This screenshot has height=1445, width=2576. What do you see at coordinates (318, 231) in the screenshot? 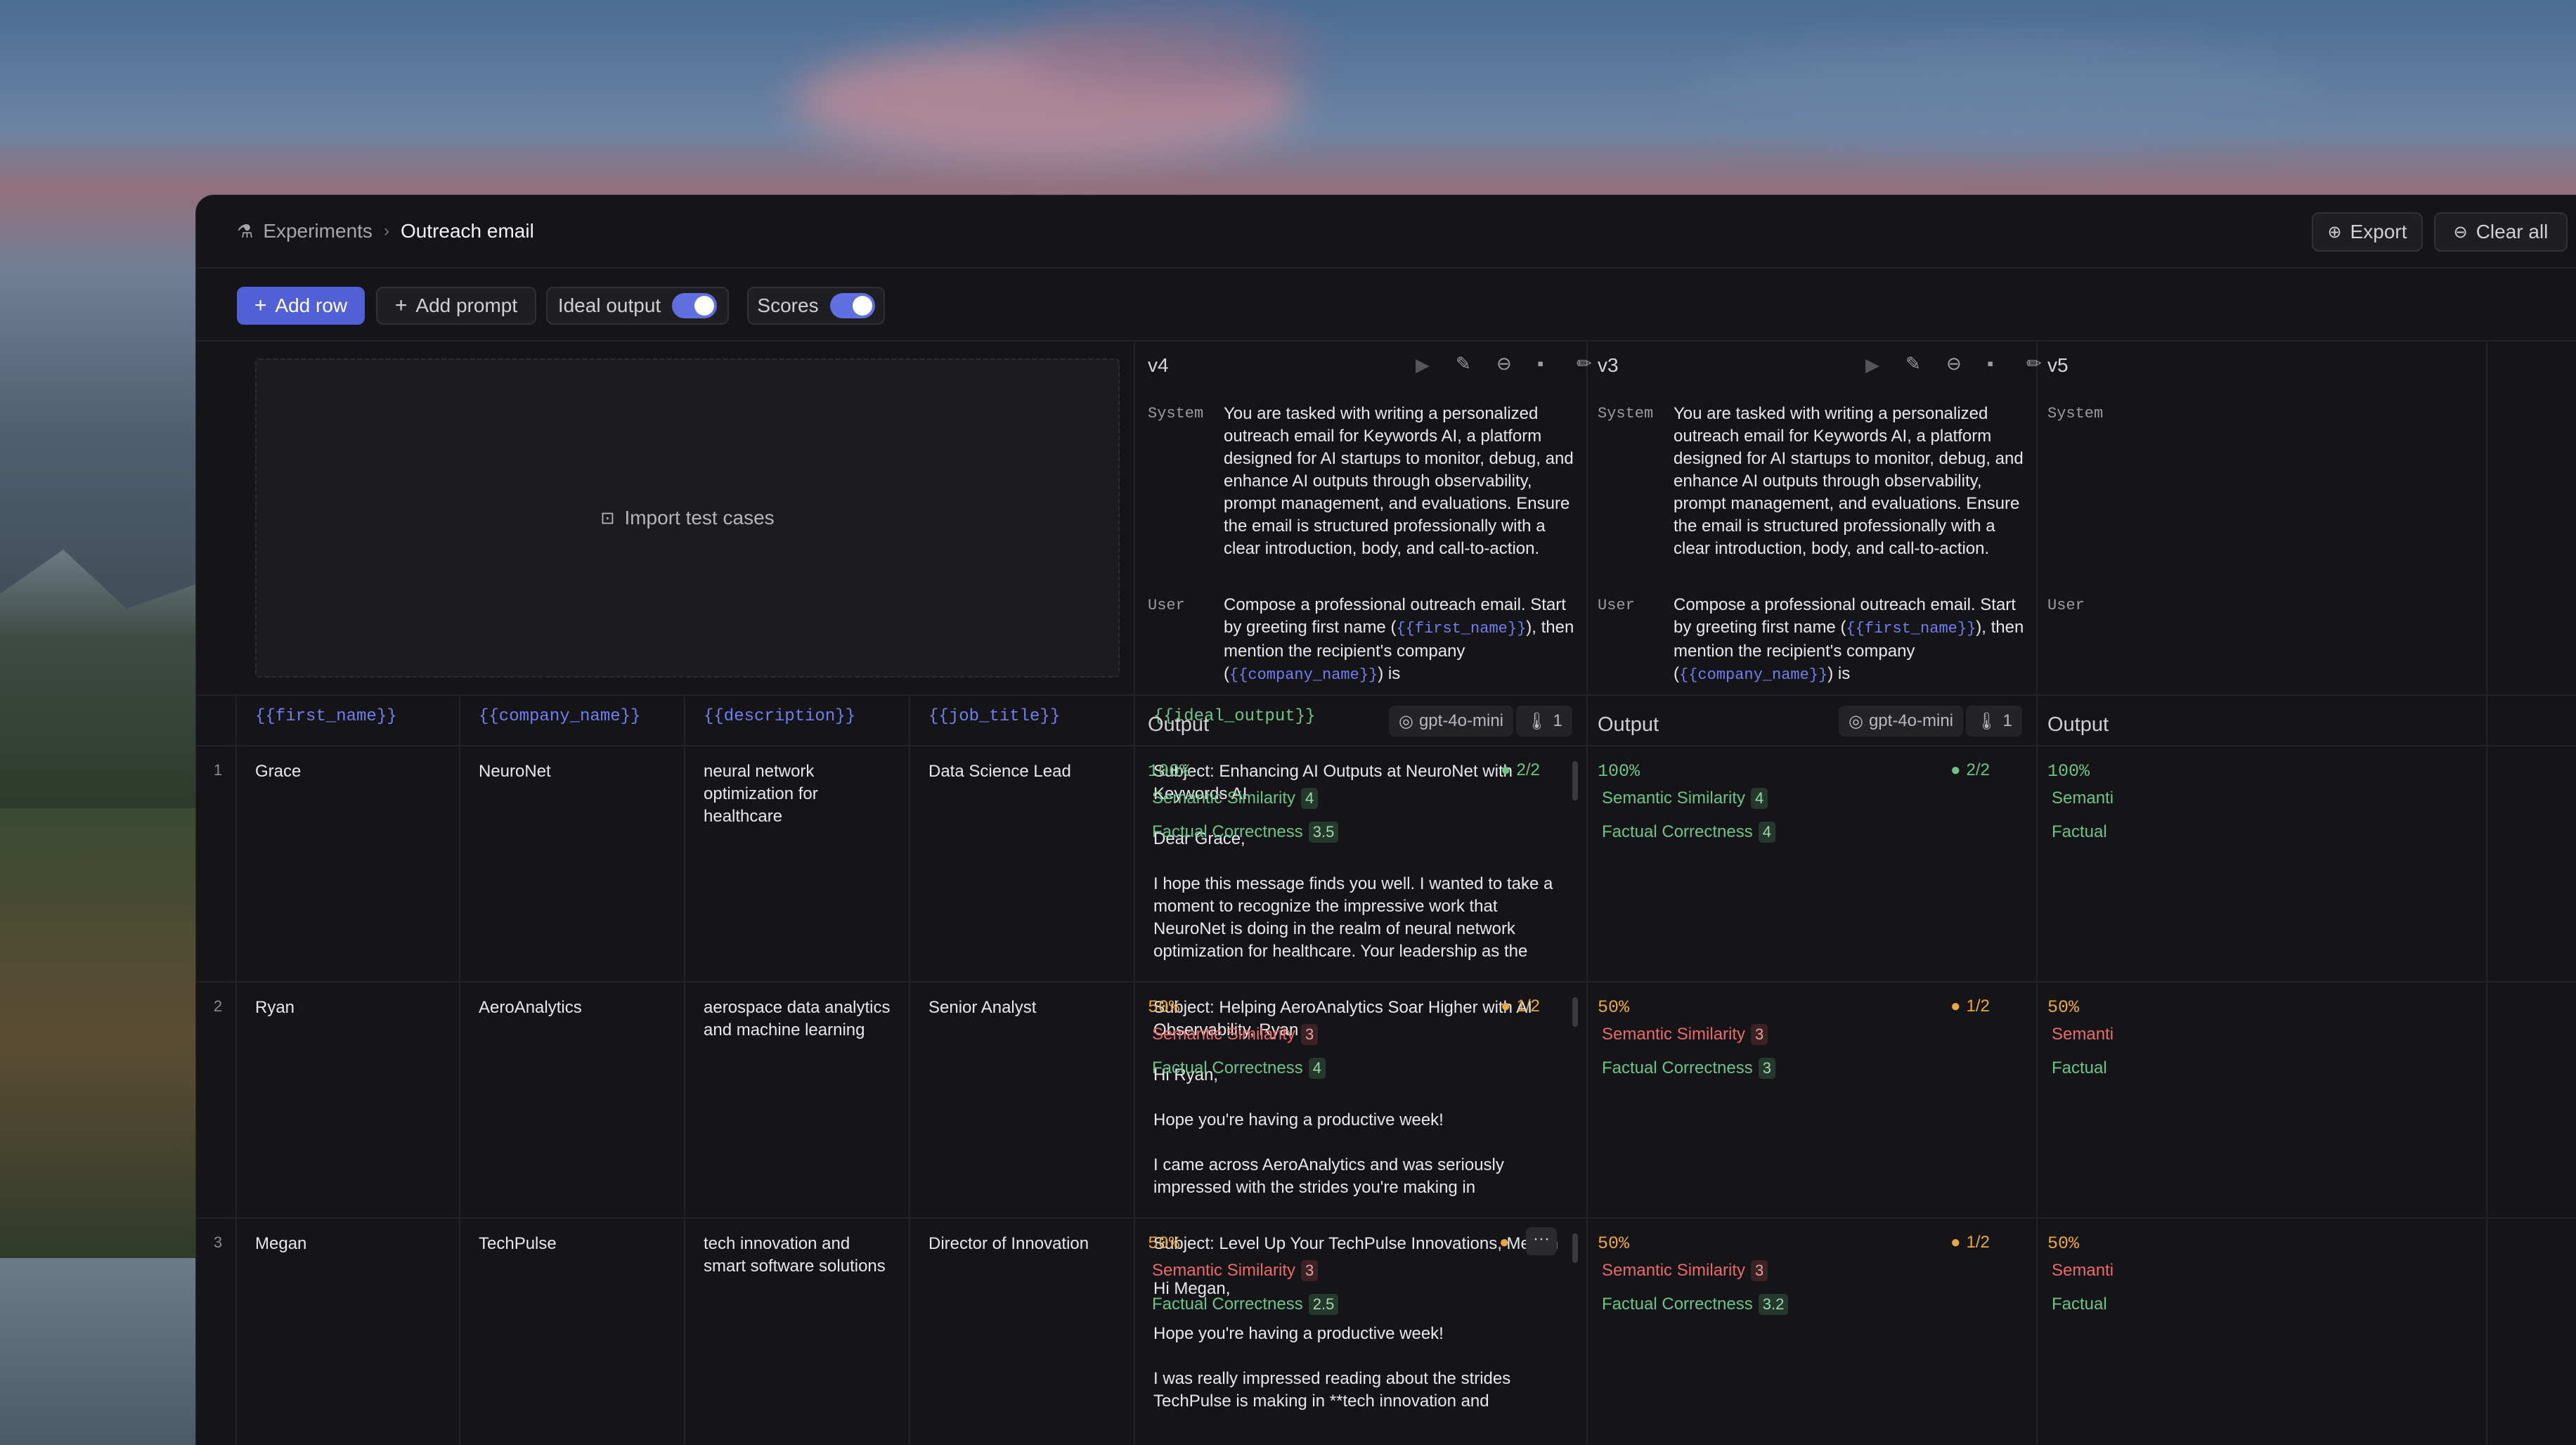
I see `breadcrumb-experiments: Experiments` at bounding box center [318, 231].